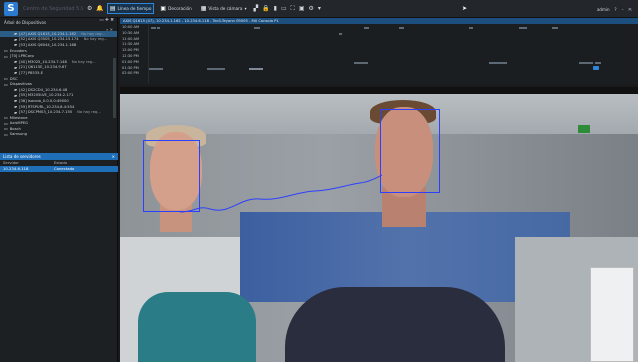  I want to click on tree-item-label: [52] AXIS Q3505_10.234.15.174, so click(49, 39).